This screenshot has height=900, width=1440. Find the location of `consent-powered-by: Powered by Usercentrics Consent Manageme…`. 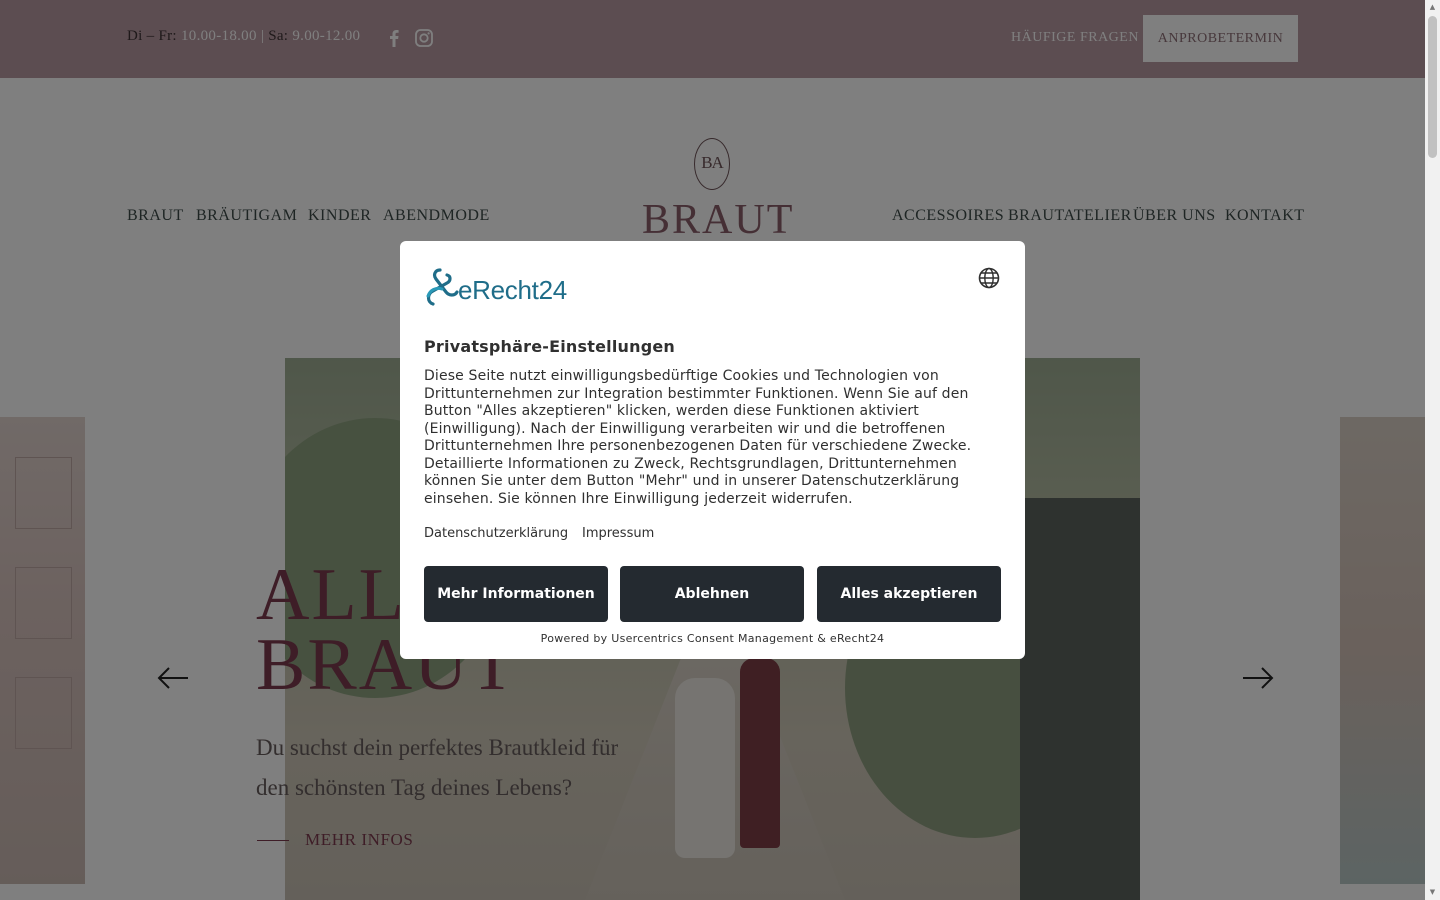

consent-powered-by: Powered by Usercentrics Consent Manageme… is located at coordinates (712, 638).